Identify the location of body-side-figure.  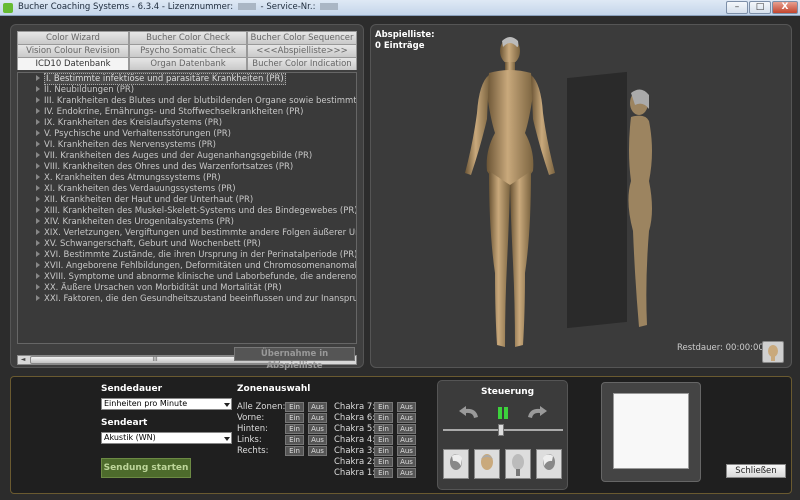
(640, 208).